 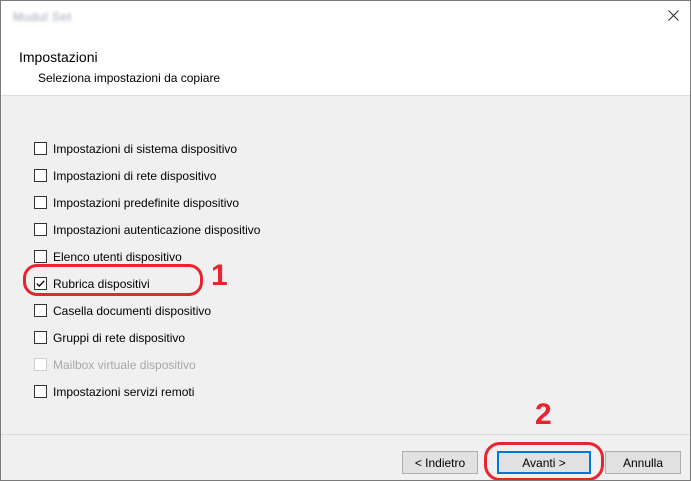 I want to click on cancel-button: Annulla, so click(x=643, y=462).